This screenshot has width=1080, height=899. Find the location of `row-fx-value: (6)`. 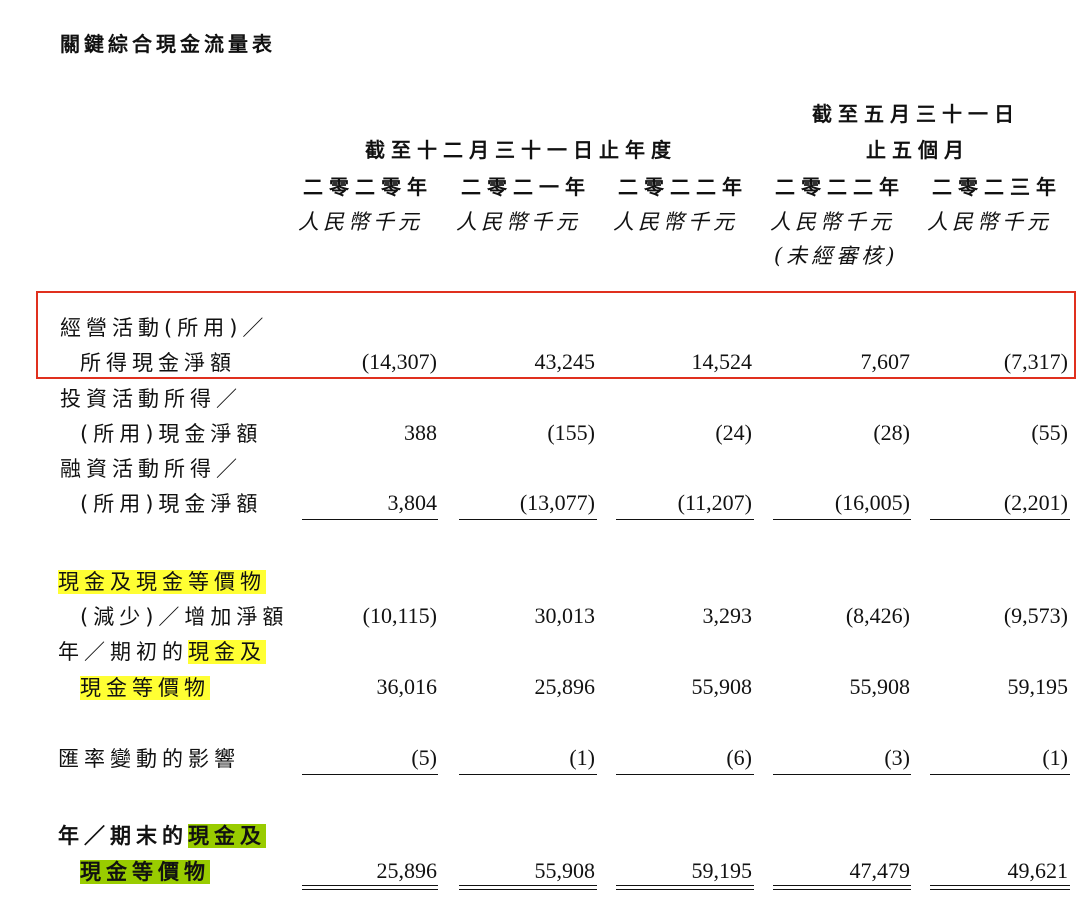

row-fx-value: (6) is located at coordinates (739, 757).